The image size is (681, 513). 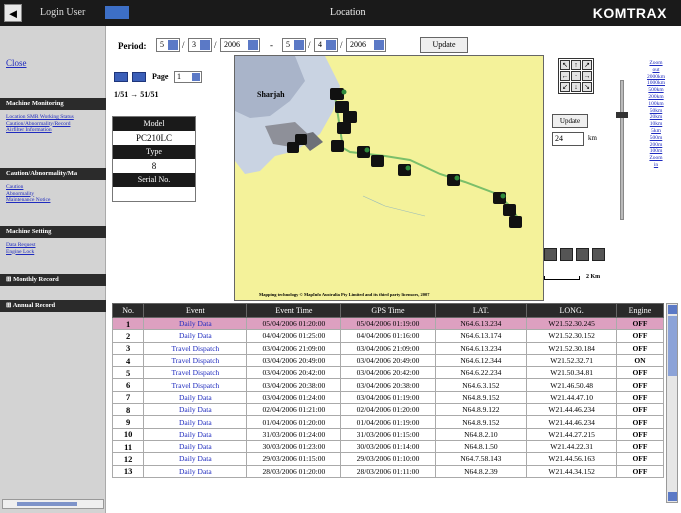 What do you see at coordinates (587, 76) in the screenshot?
I see `pan-right-icon: →` at bounding box center [587, 76].